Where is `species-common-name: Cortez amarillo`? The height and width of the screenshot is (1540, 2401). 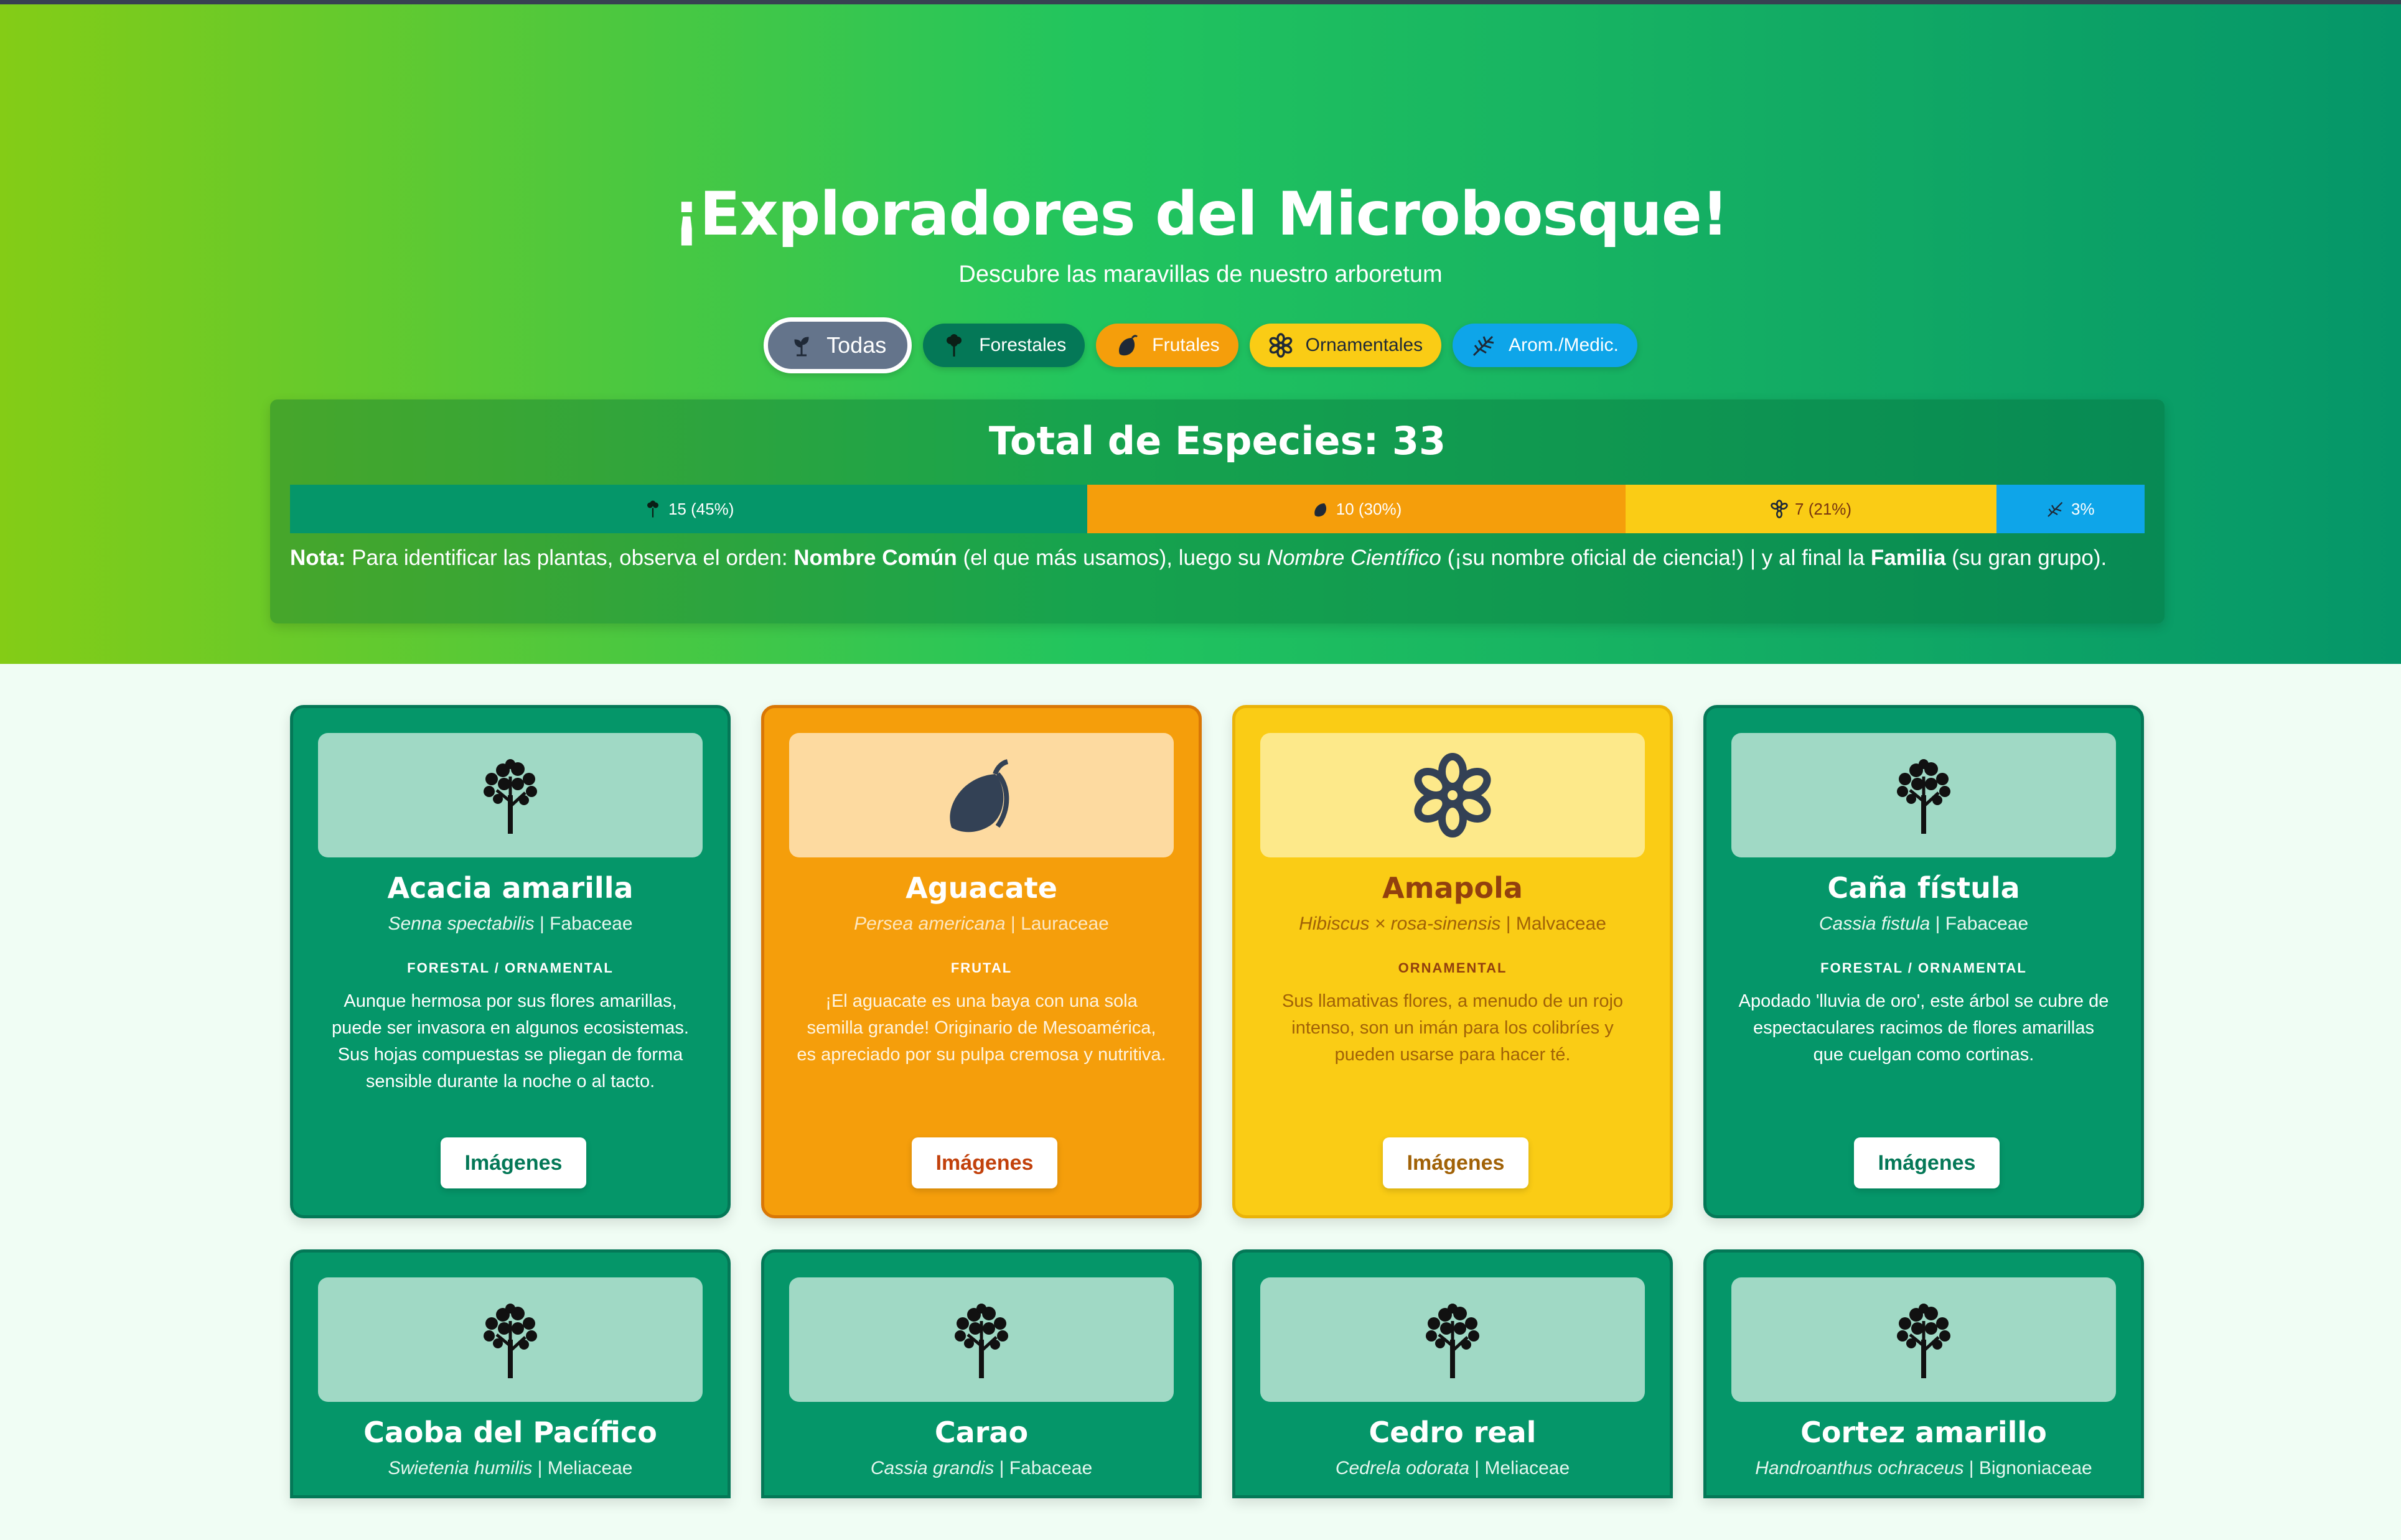 species-common-name: Cortez amarillo is located at coordinates (1923, 1433).